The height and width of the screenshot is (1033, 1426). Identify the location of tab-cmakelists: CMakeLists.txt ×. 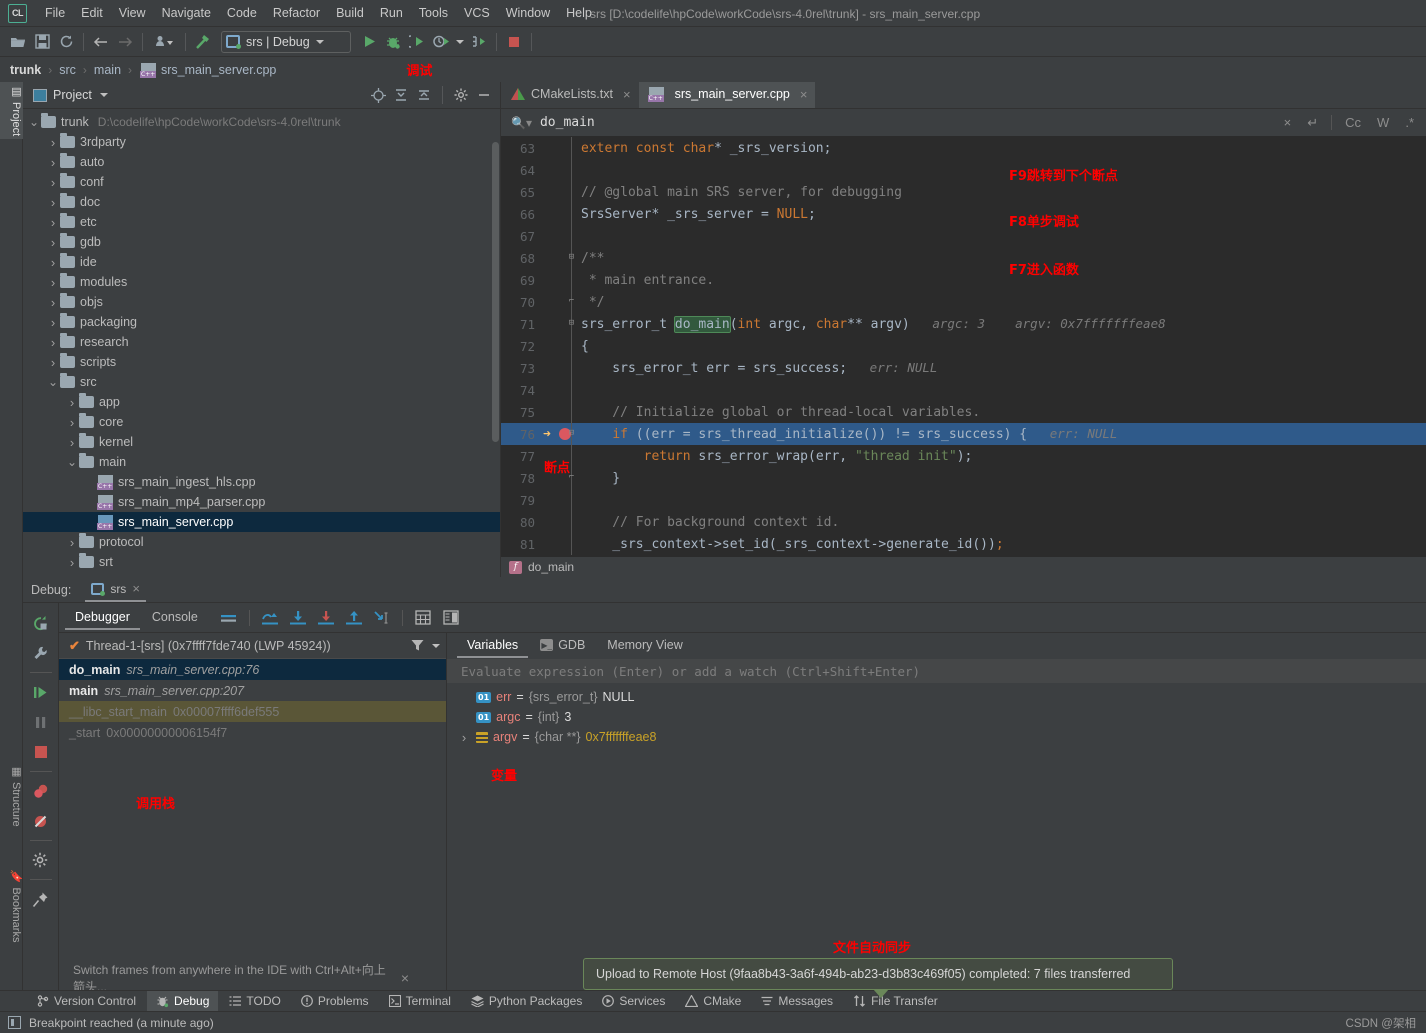
(570, 95).